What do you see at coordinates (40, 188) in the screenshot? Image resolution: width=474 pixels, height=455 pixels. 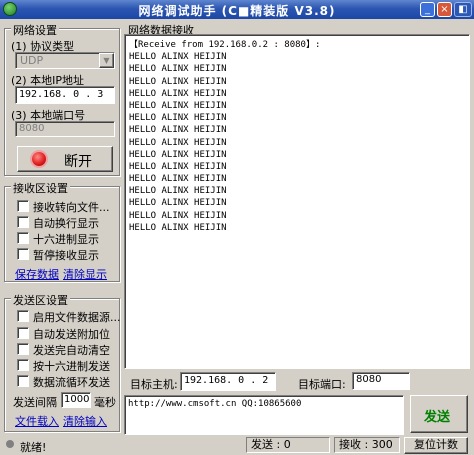 I see `recv-settings-label: 接收区设置` at bounding box center [40, 188].